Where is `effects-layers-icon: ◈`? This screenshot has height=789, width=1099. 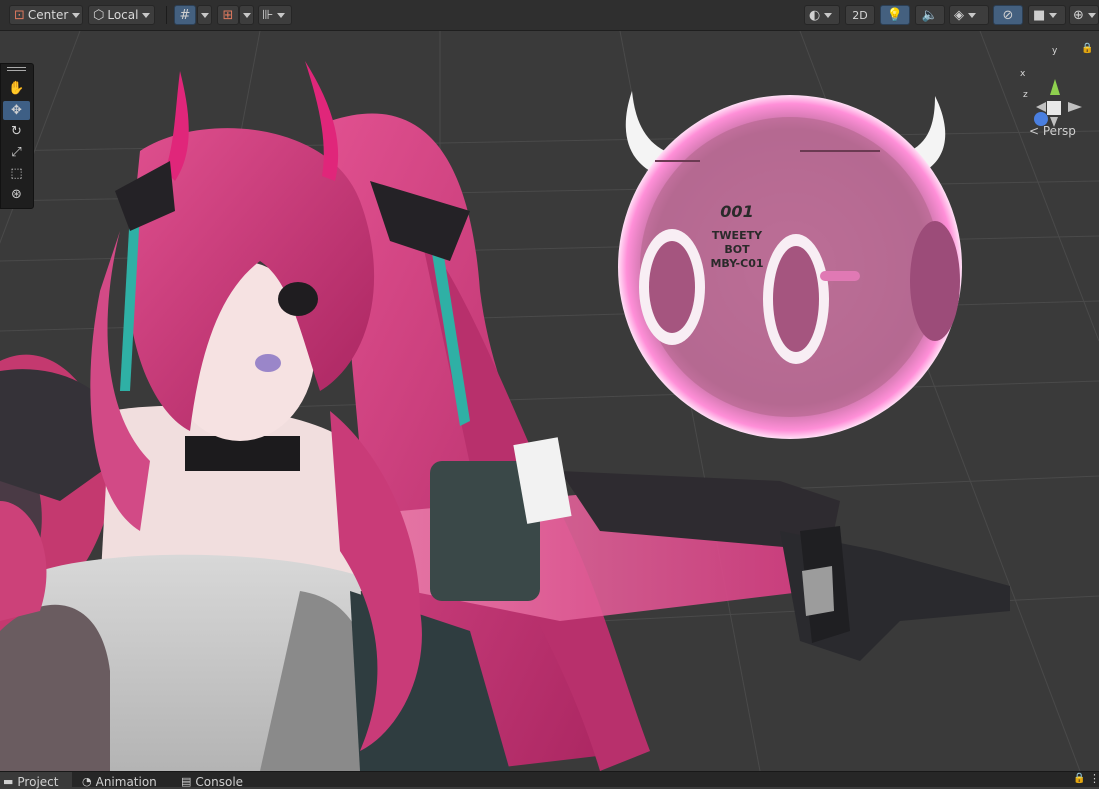 effects-layers-icon: ◈ is located at coordinates (959, 15).